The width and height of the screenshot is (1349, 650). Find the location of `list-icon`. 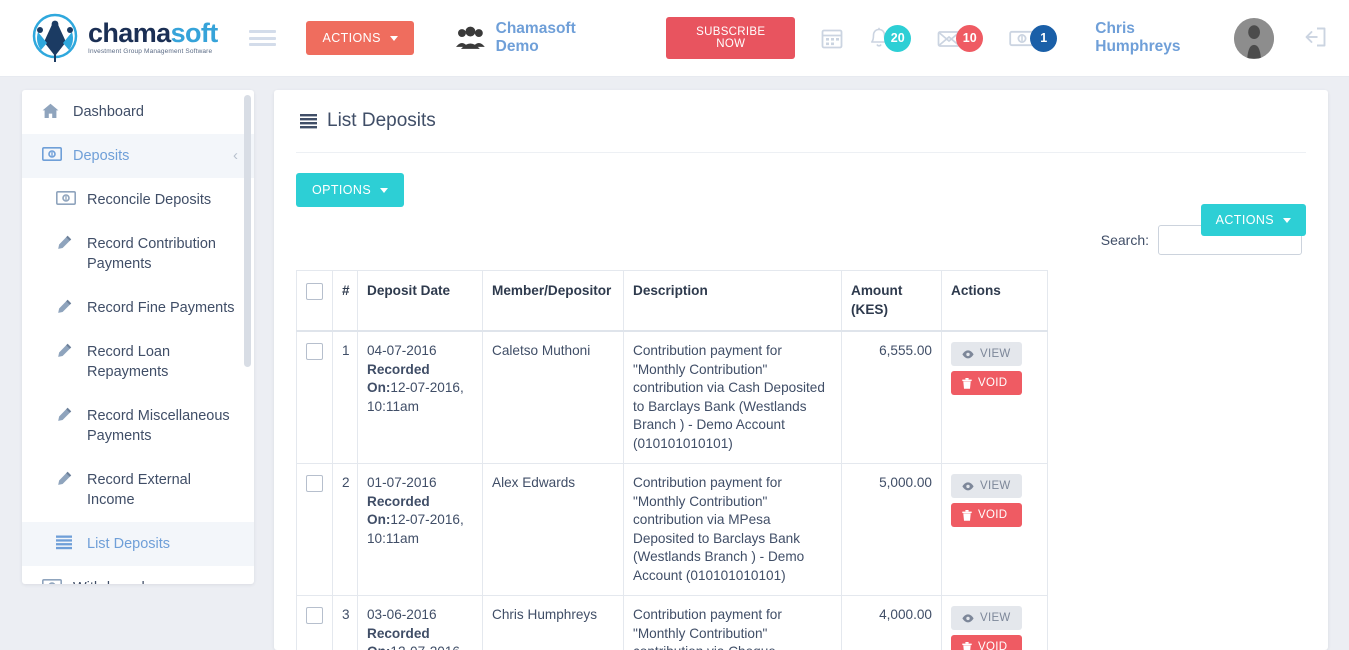

list-icon is located at coordinates (308, 121).